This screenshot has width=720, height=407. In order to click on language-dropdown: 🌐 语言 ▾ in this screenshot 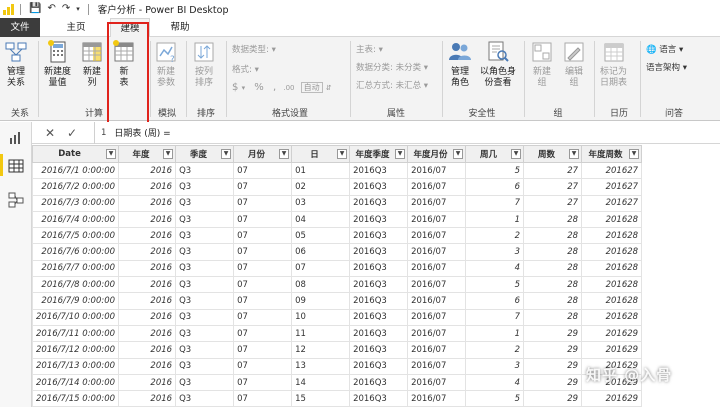, I will do `click(664, 49)`.